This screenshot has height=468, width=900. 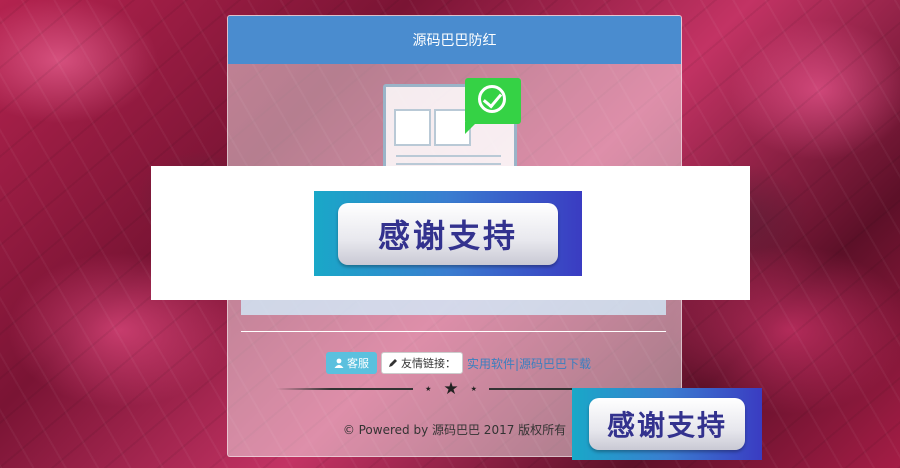 I want to click on star-icon: ★, so click(x=451, y=389).